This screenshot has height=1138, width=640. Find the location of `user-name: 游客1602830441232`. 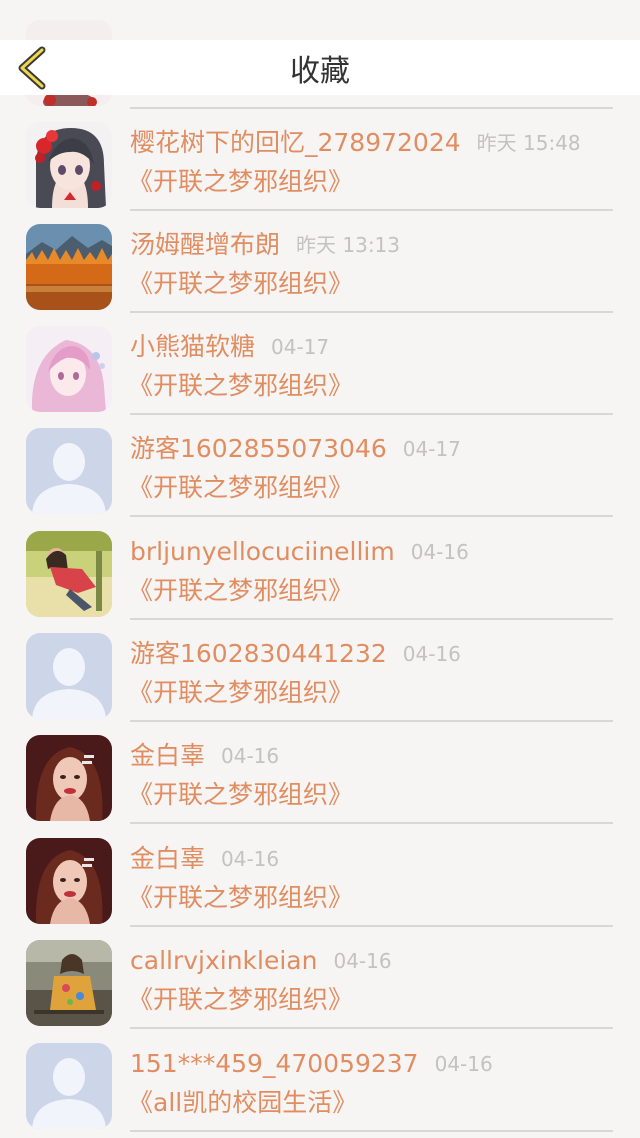

user-name: 游客1602830441232 is located at coordinates (258, 653).